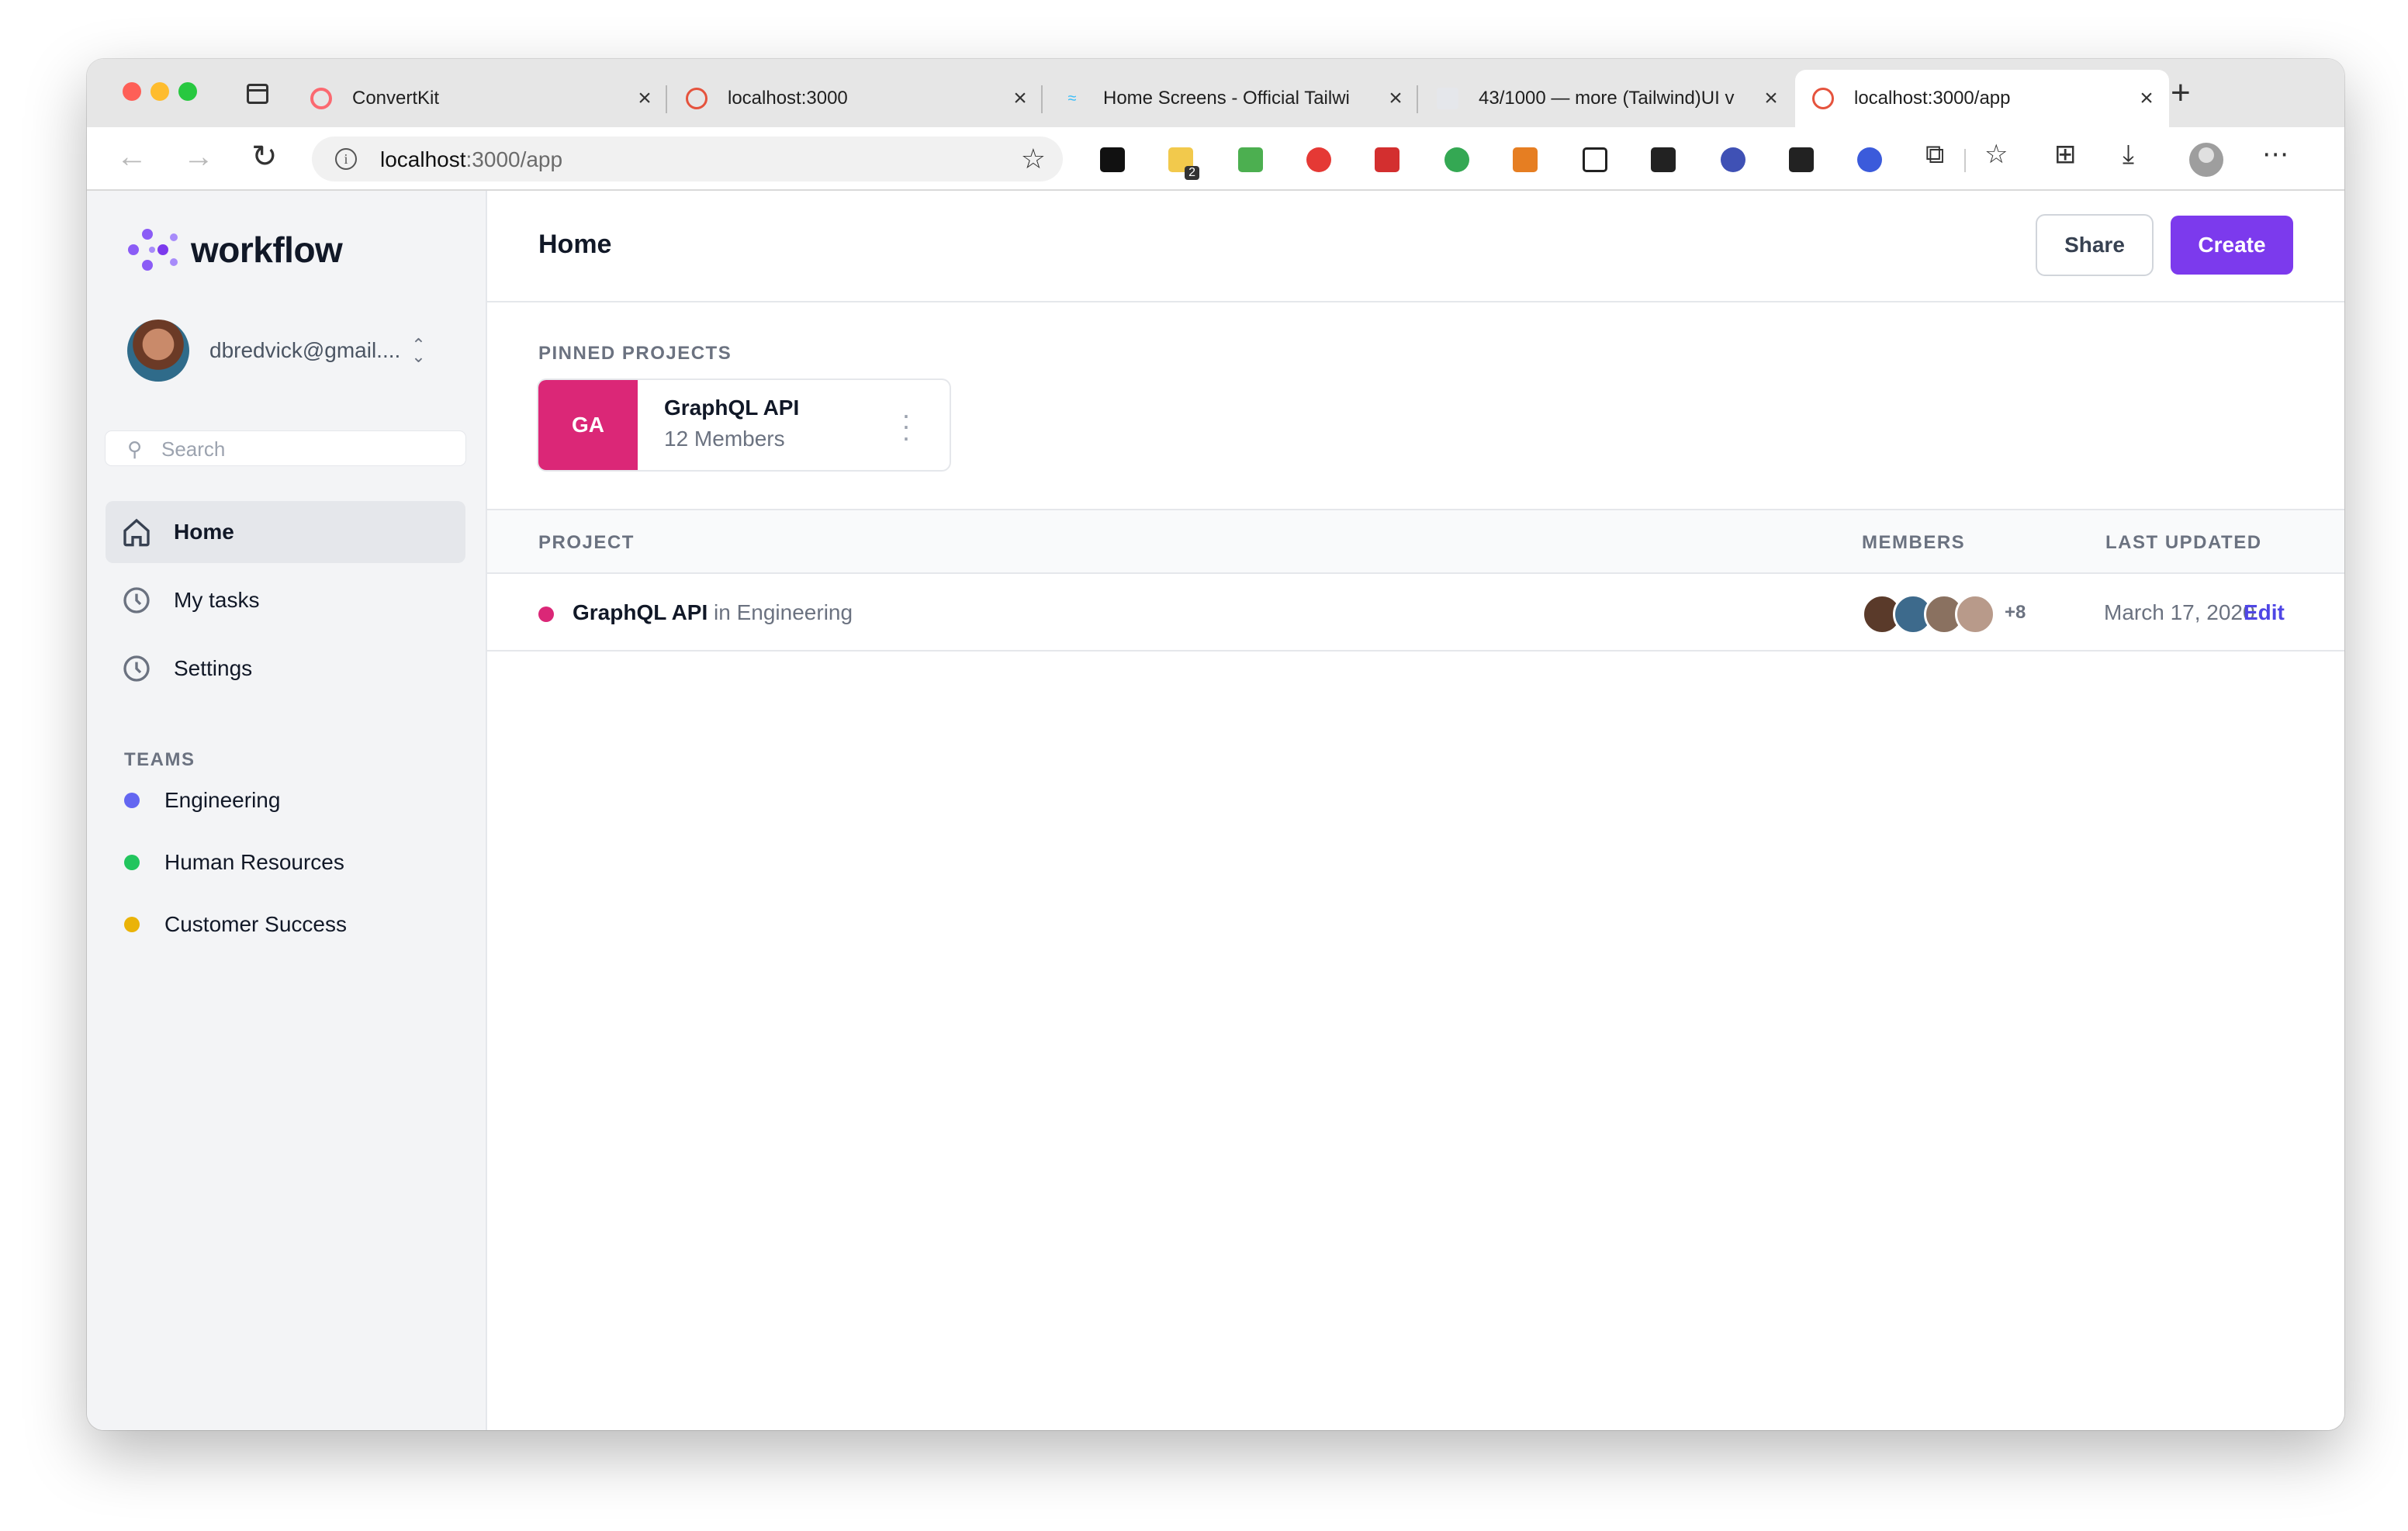 The height and width of the screenshot is (1531, 2408). What do you see at coordinates (213, 668) in the screenshot?
I see `sidebar-item-label: Settings` at bounding box center [213, 668].